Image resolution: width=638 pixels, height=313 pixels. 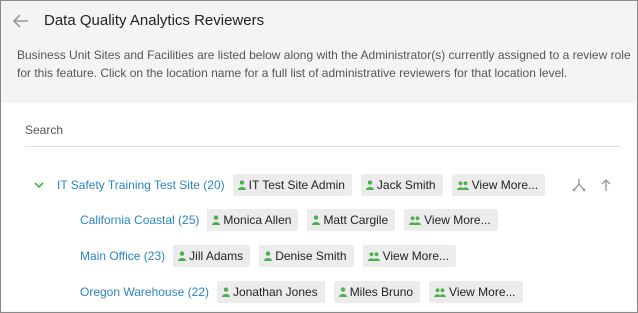 I want to click on reviewer-chip: Miles Bruno, so click(x=377, y=292).